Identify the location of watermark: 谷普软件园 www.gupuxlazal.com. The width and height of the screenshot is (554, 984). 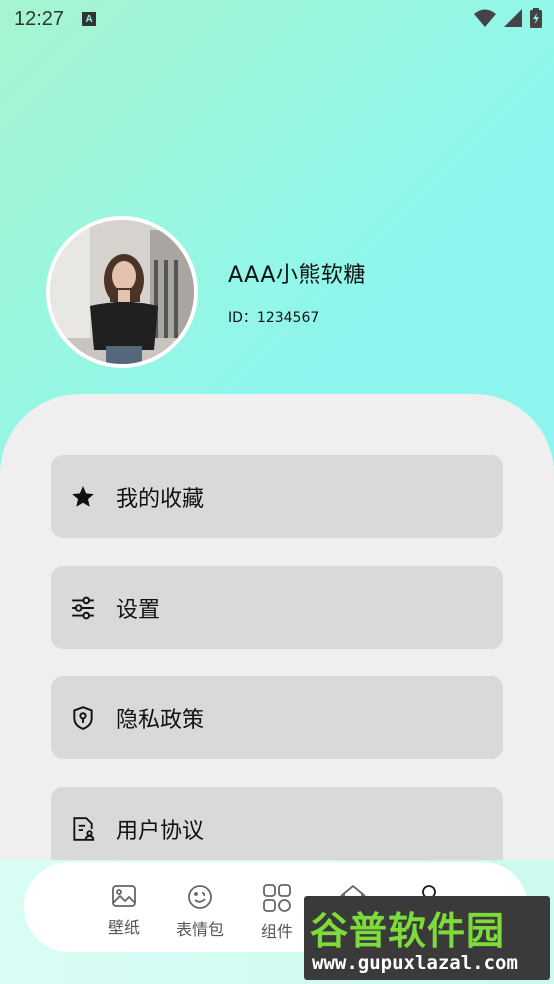
(427, 938).